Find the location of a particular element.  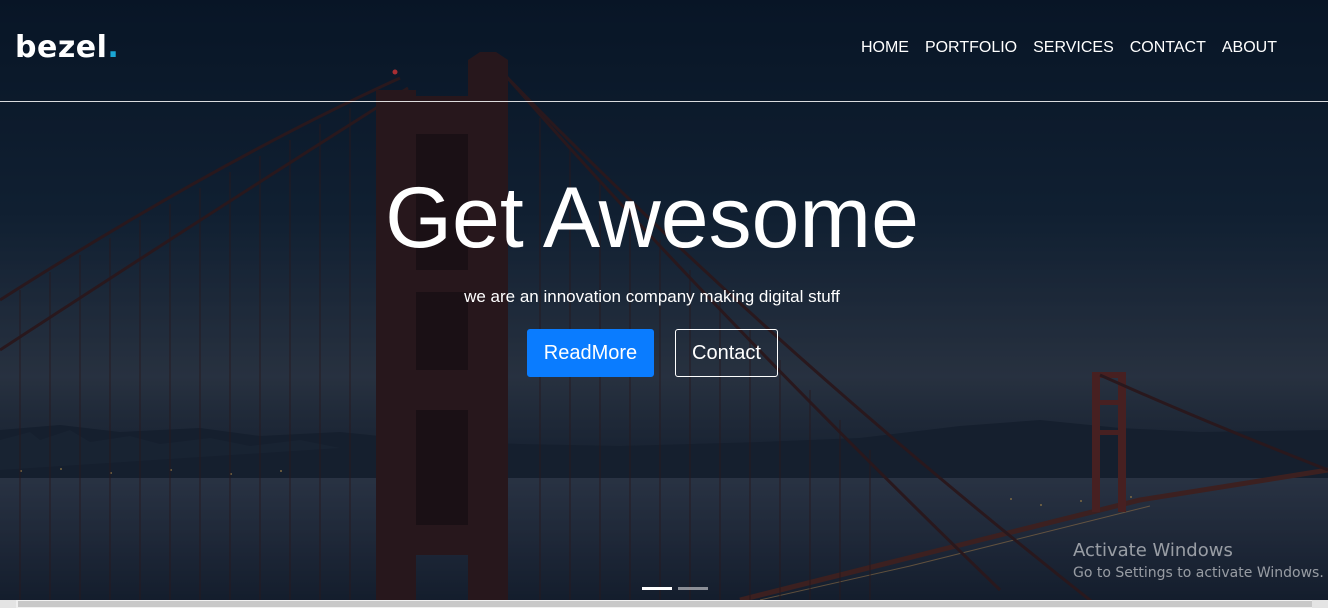

scroll-right-arrow is located at coordinates (1320, 604).